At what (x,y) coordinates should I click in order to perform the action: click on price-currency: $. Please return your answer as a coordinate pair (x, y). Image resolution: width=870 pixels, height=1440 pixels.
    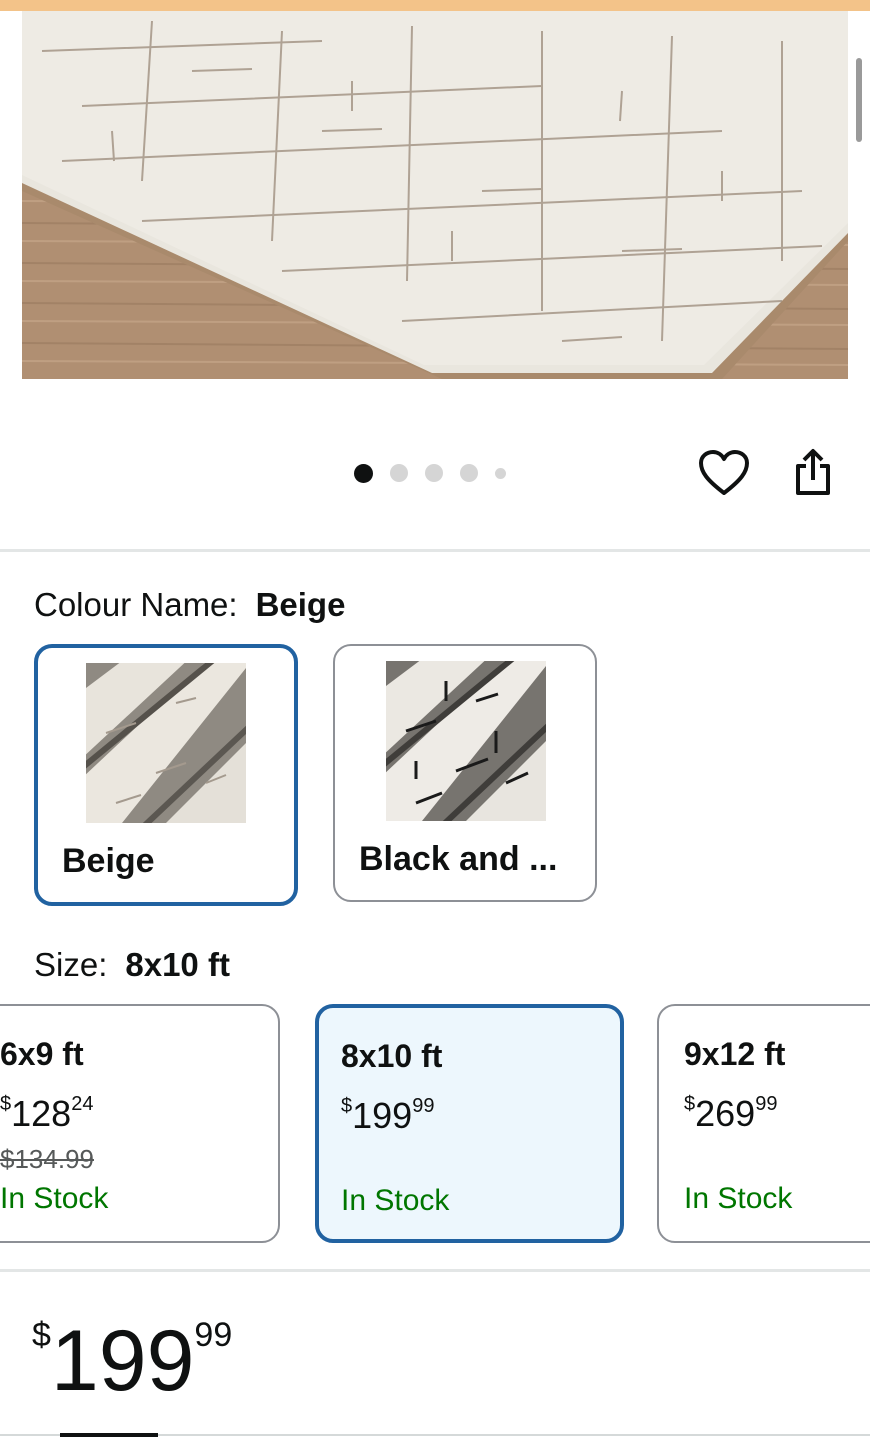
    Looking at the image, I should click on (41, 1335).